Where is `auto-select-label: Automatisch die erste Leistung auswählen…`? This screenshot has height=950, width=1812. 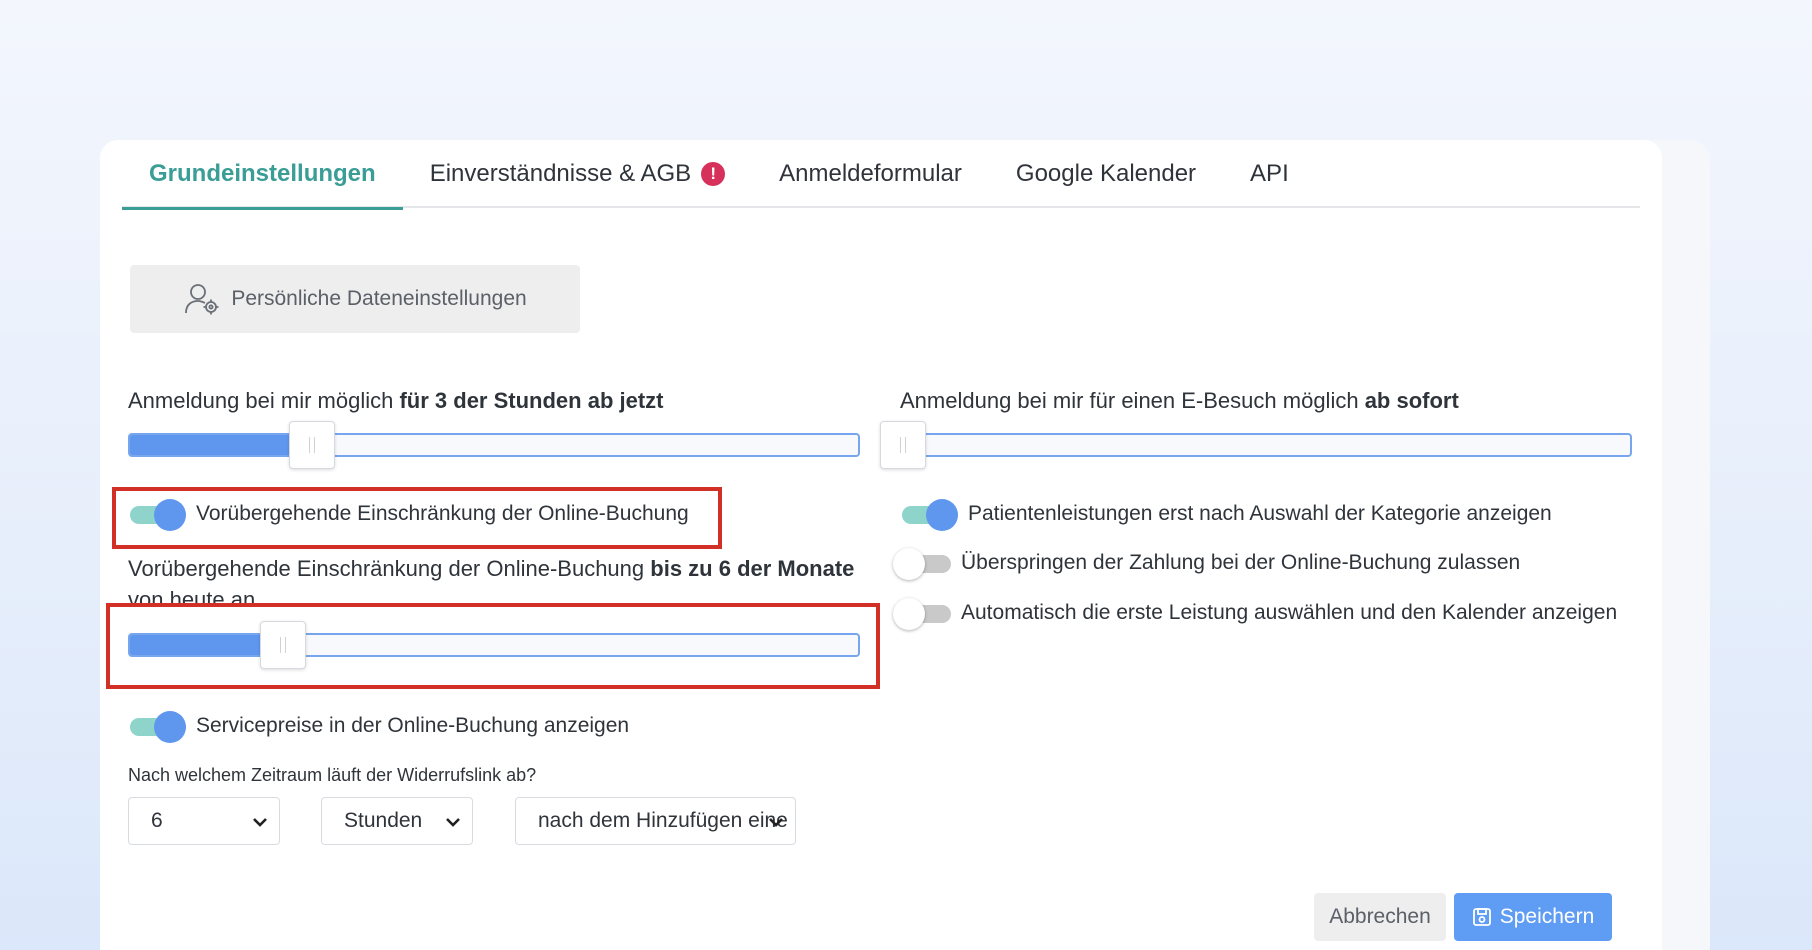
auto-select-label: Automatisch die erste Leistung auswählen… is located at coordinates (1289, 612).